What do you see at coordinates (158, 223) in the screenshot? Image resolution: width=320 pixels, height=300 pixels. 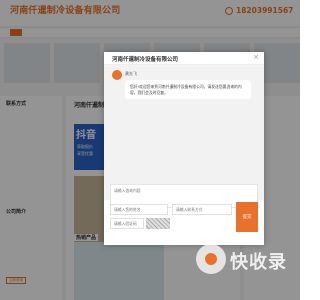 I see `captcha-image` at bounding box center [158, 223].